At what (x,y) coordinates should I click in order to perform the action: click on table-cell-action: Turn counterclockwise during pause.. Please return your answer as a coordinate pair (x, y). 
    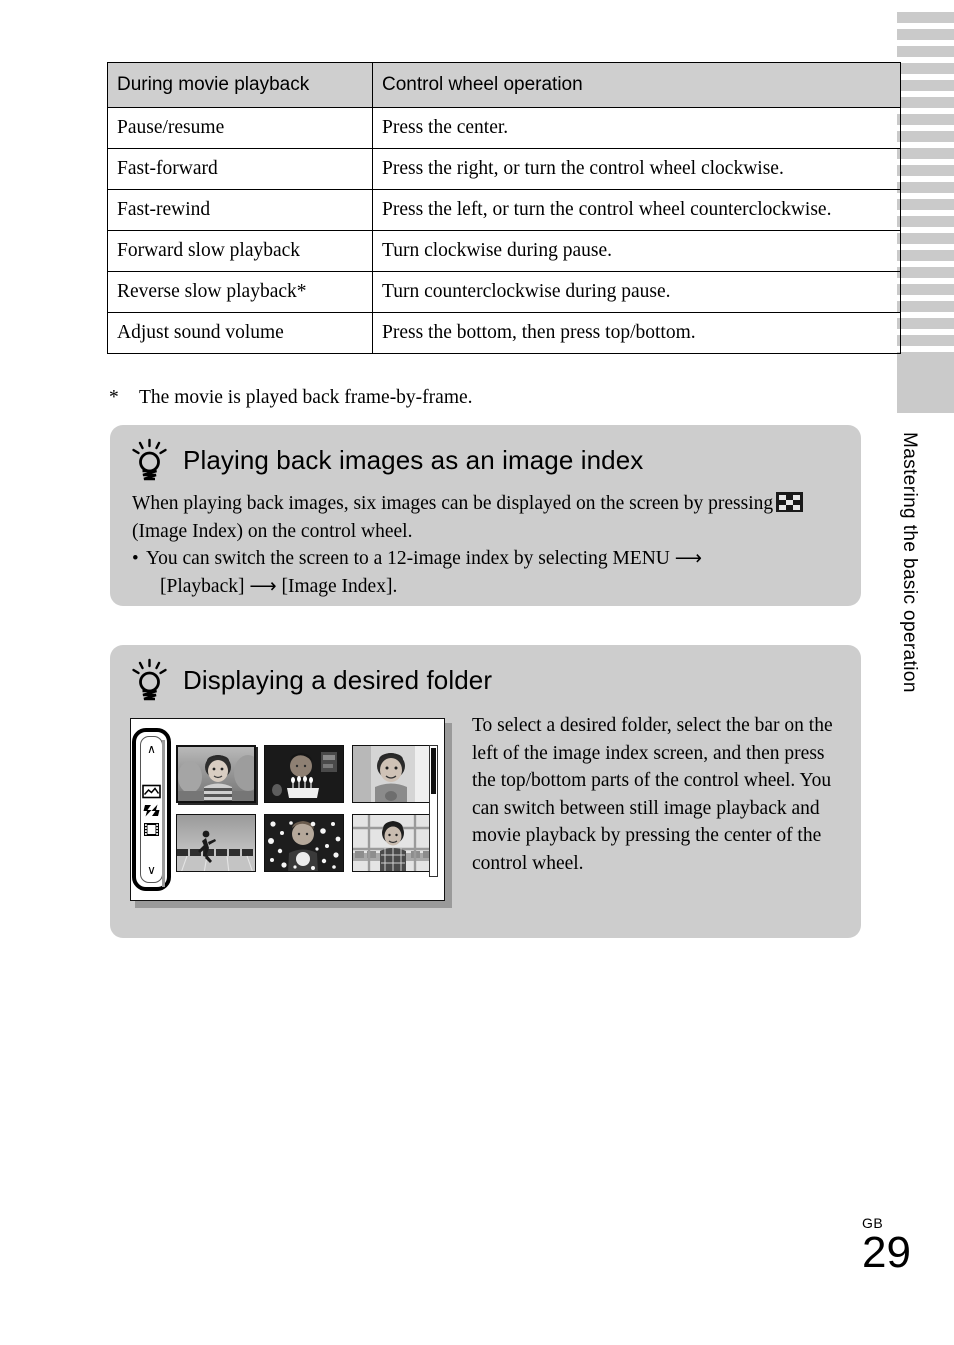
    Looking at the image, I should click on (636, 292).